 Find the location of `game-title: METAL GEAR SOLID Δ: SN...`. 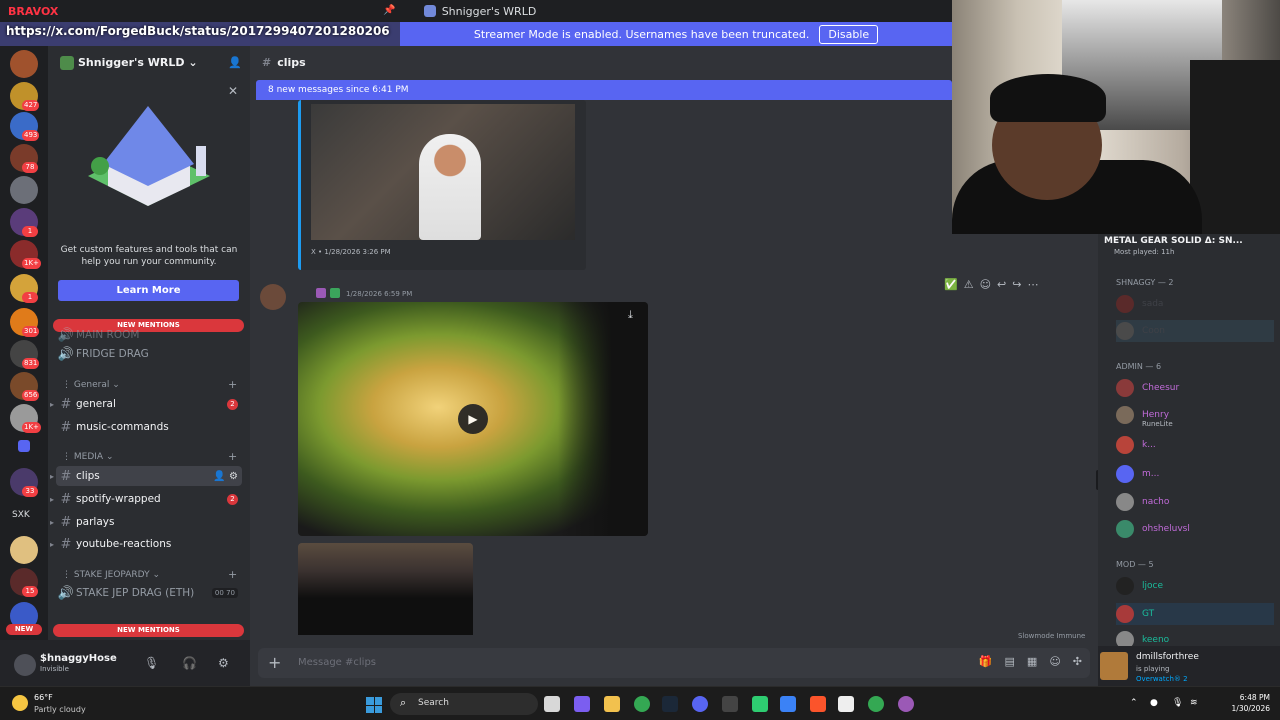

game-title: METAL GEAR SOLID Δ: SN... is located at coordinates (1173, 241).